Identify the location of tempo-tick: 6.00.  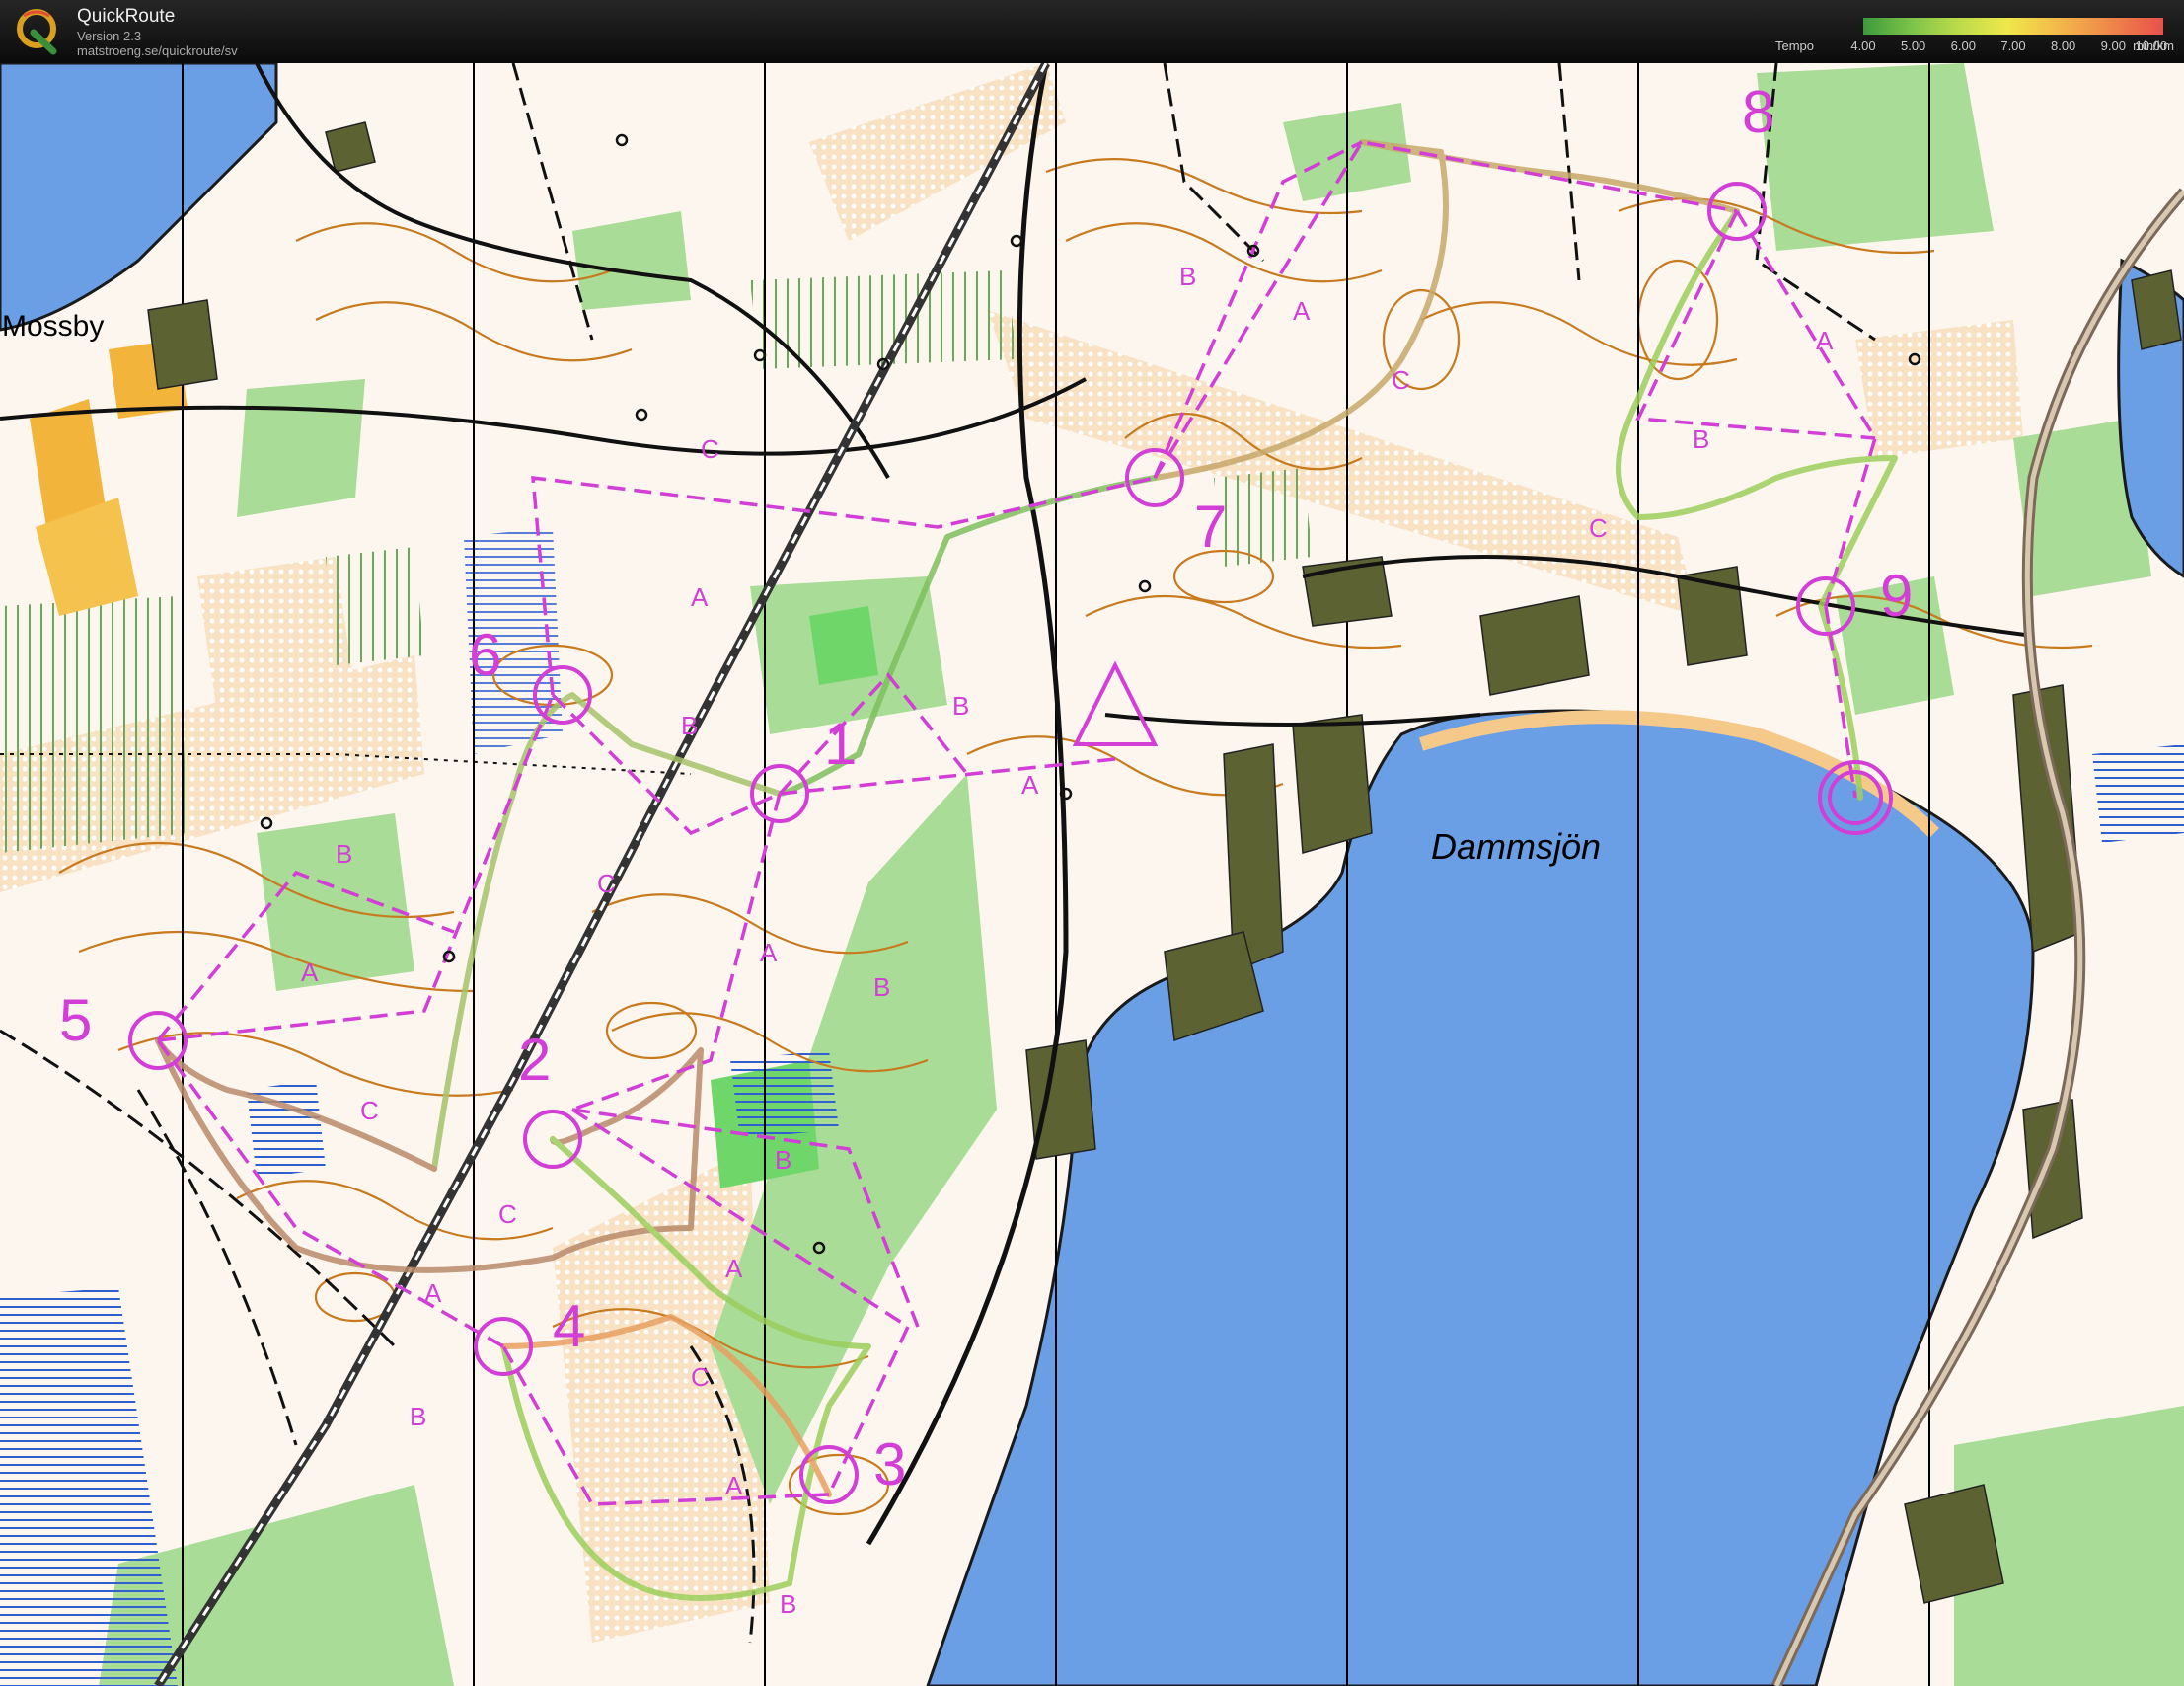
(1963, 46).